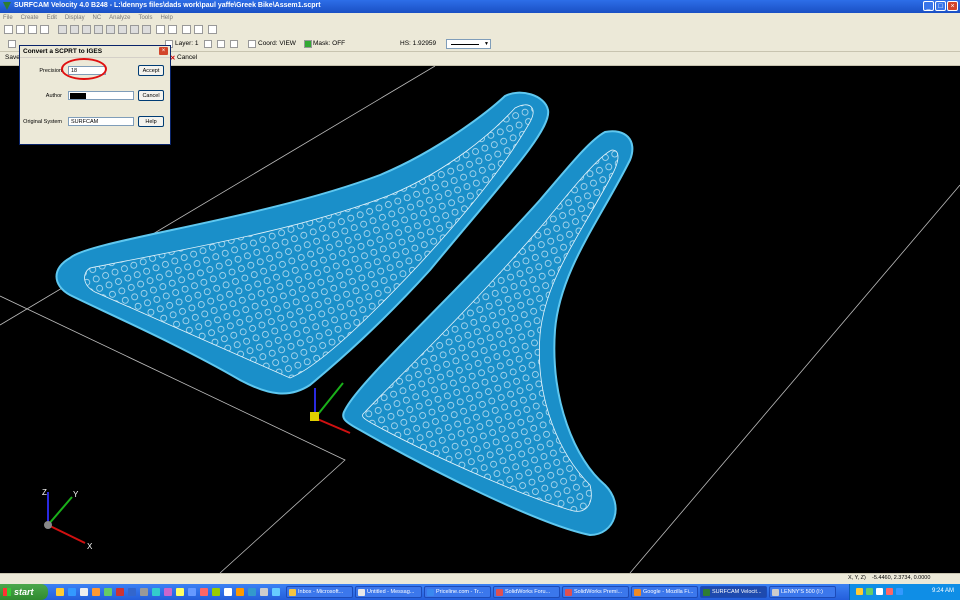 This screenshot has width=960, height=600. I want to click on menu-create: Create, so click(30, 18).